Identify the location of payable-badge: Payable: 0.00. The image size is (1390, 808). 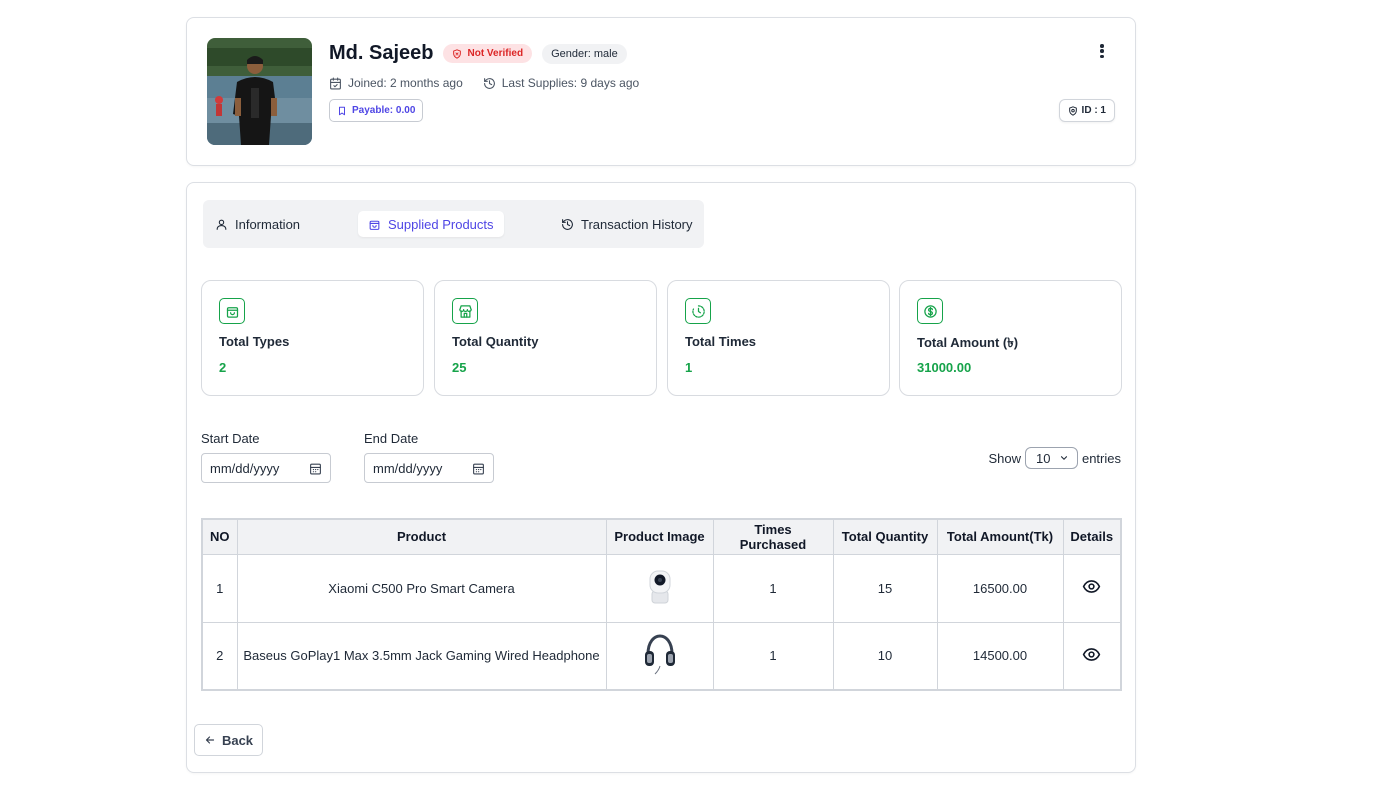
(376, 110).